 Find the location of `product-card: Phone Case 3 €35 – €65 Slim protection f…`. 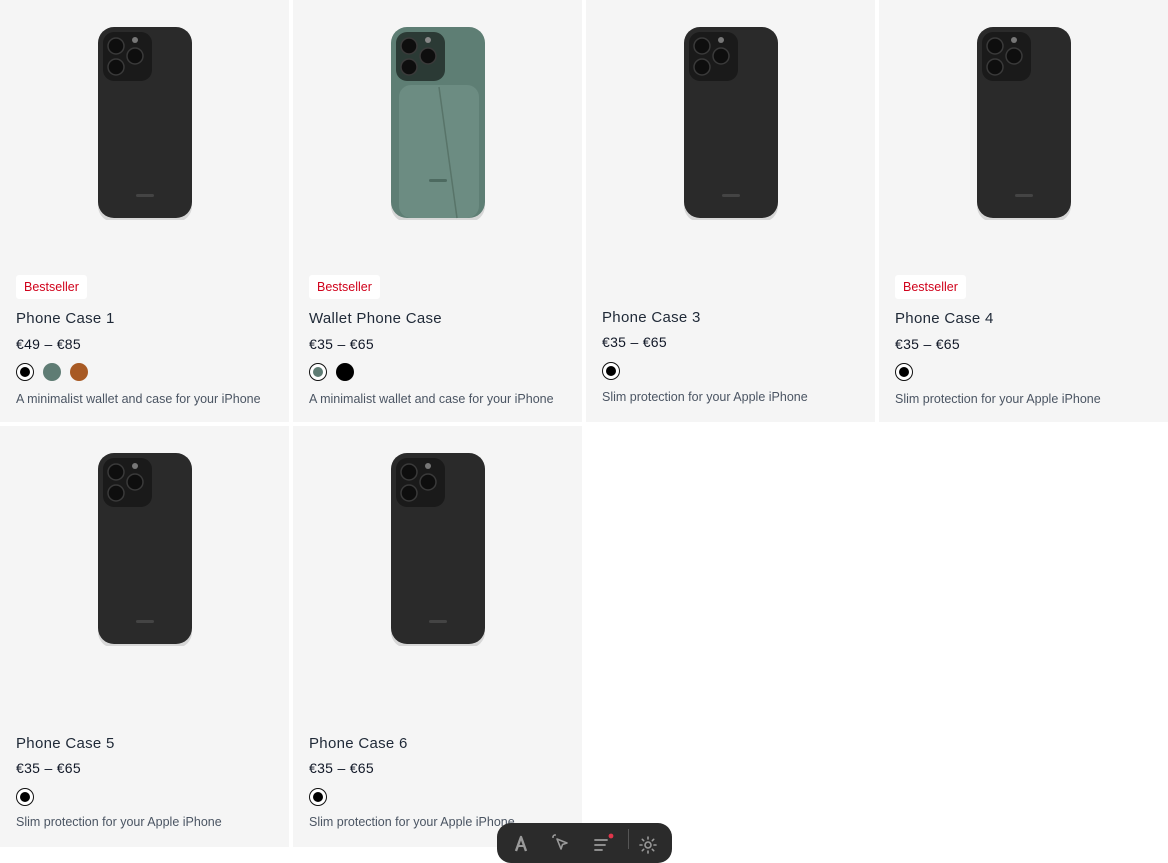

product-card: Phone Case 3 €35 – €65 Slim protection f… is located at coordinates (730, 211).